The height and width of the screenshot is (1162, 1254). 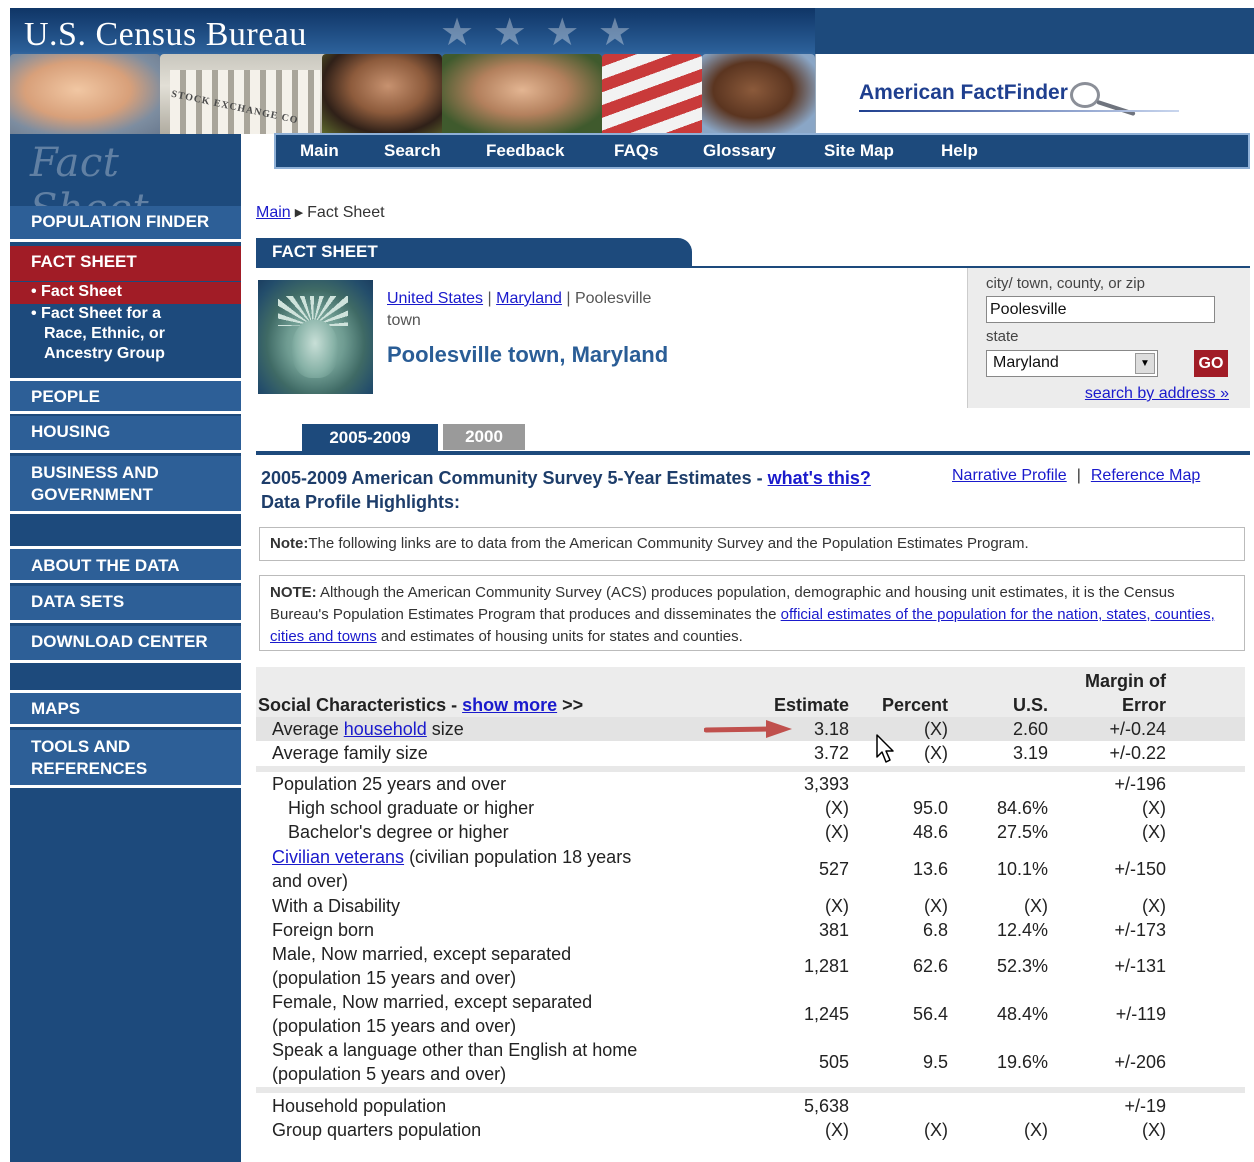 I want to click on banner-photo-man, so click(x=522, y=94).